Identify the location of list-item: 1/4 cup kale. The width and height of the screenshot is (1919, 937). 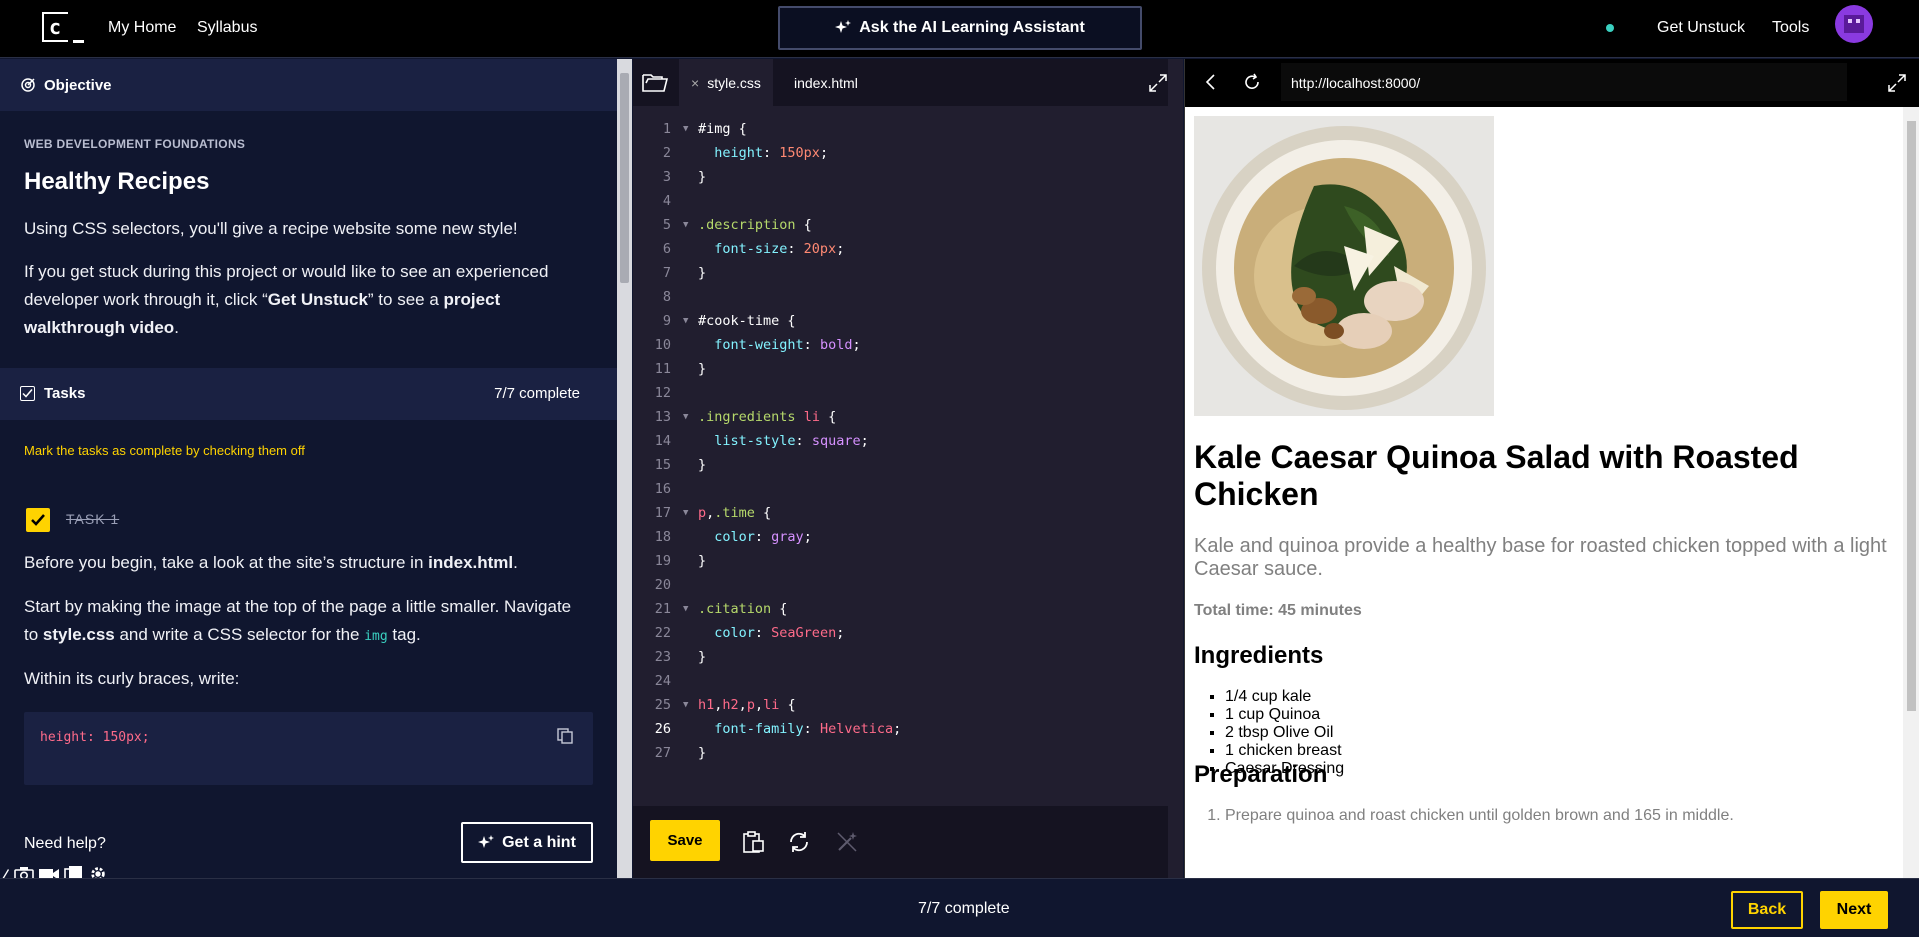
(1284, 697).